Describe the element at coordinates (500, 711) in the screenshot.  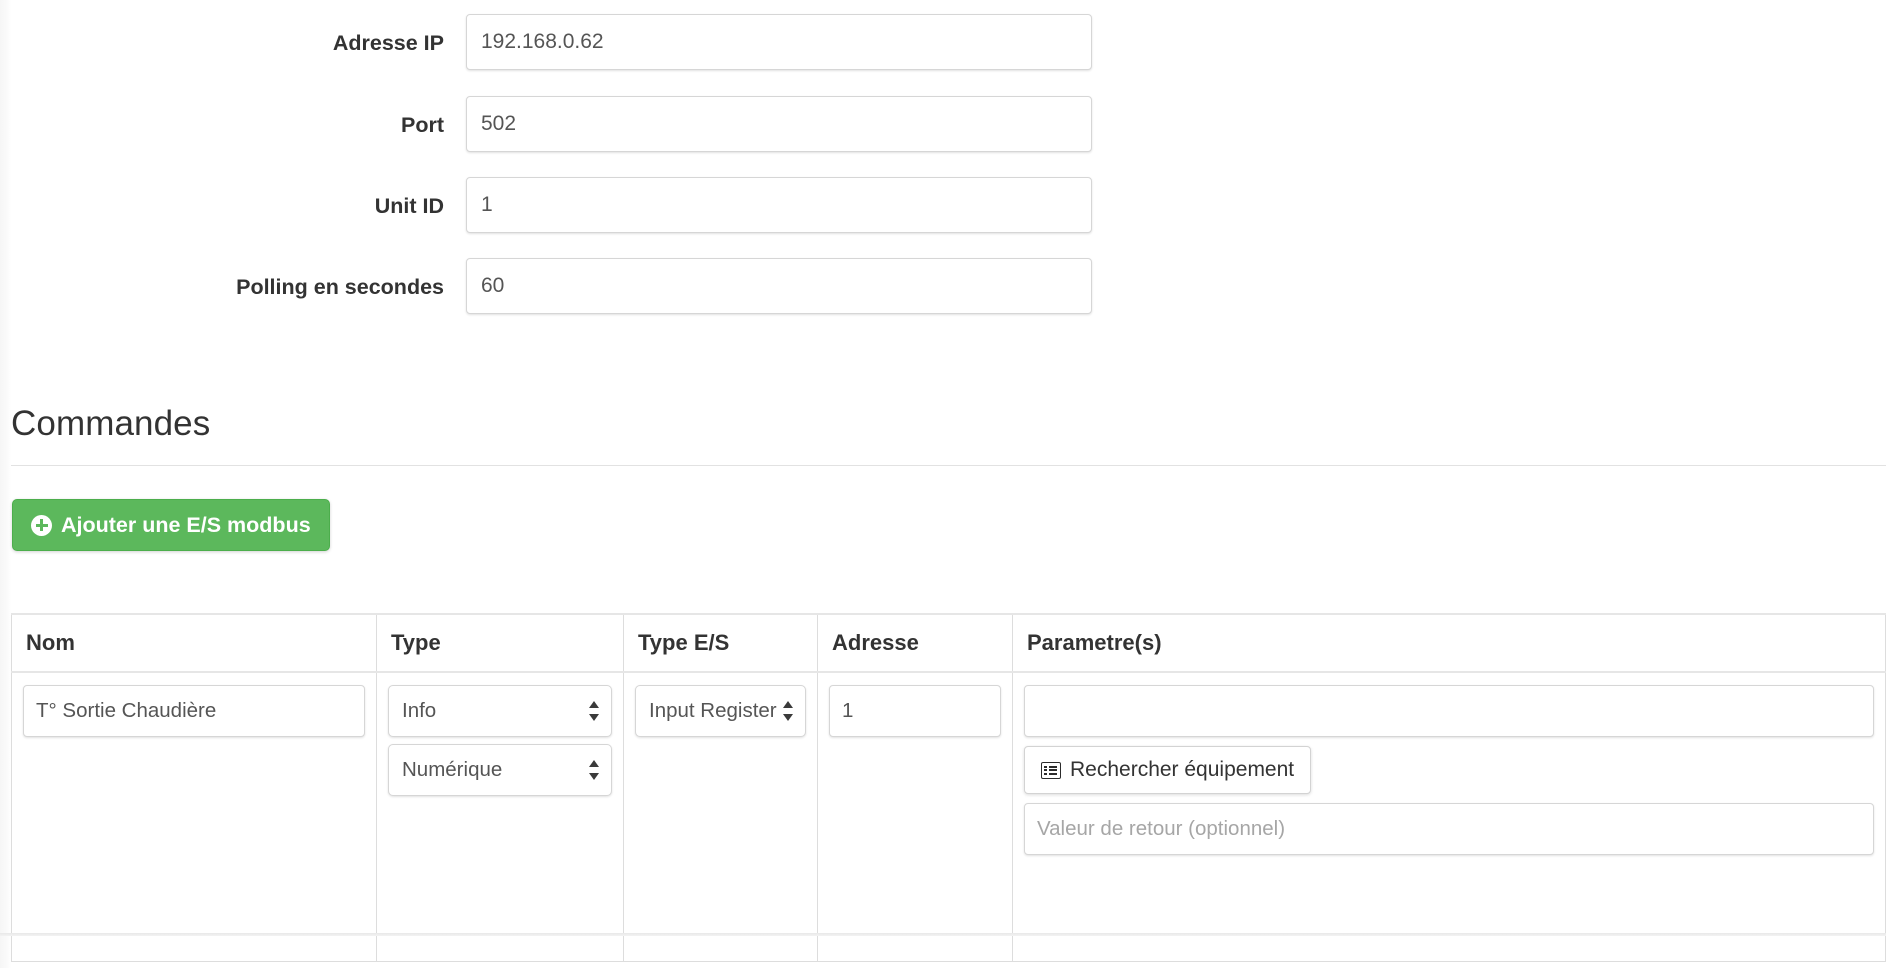
I see `type-select: Info` at that location.